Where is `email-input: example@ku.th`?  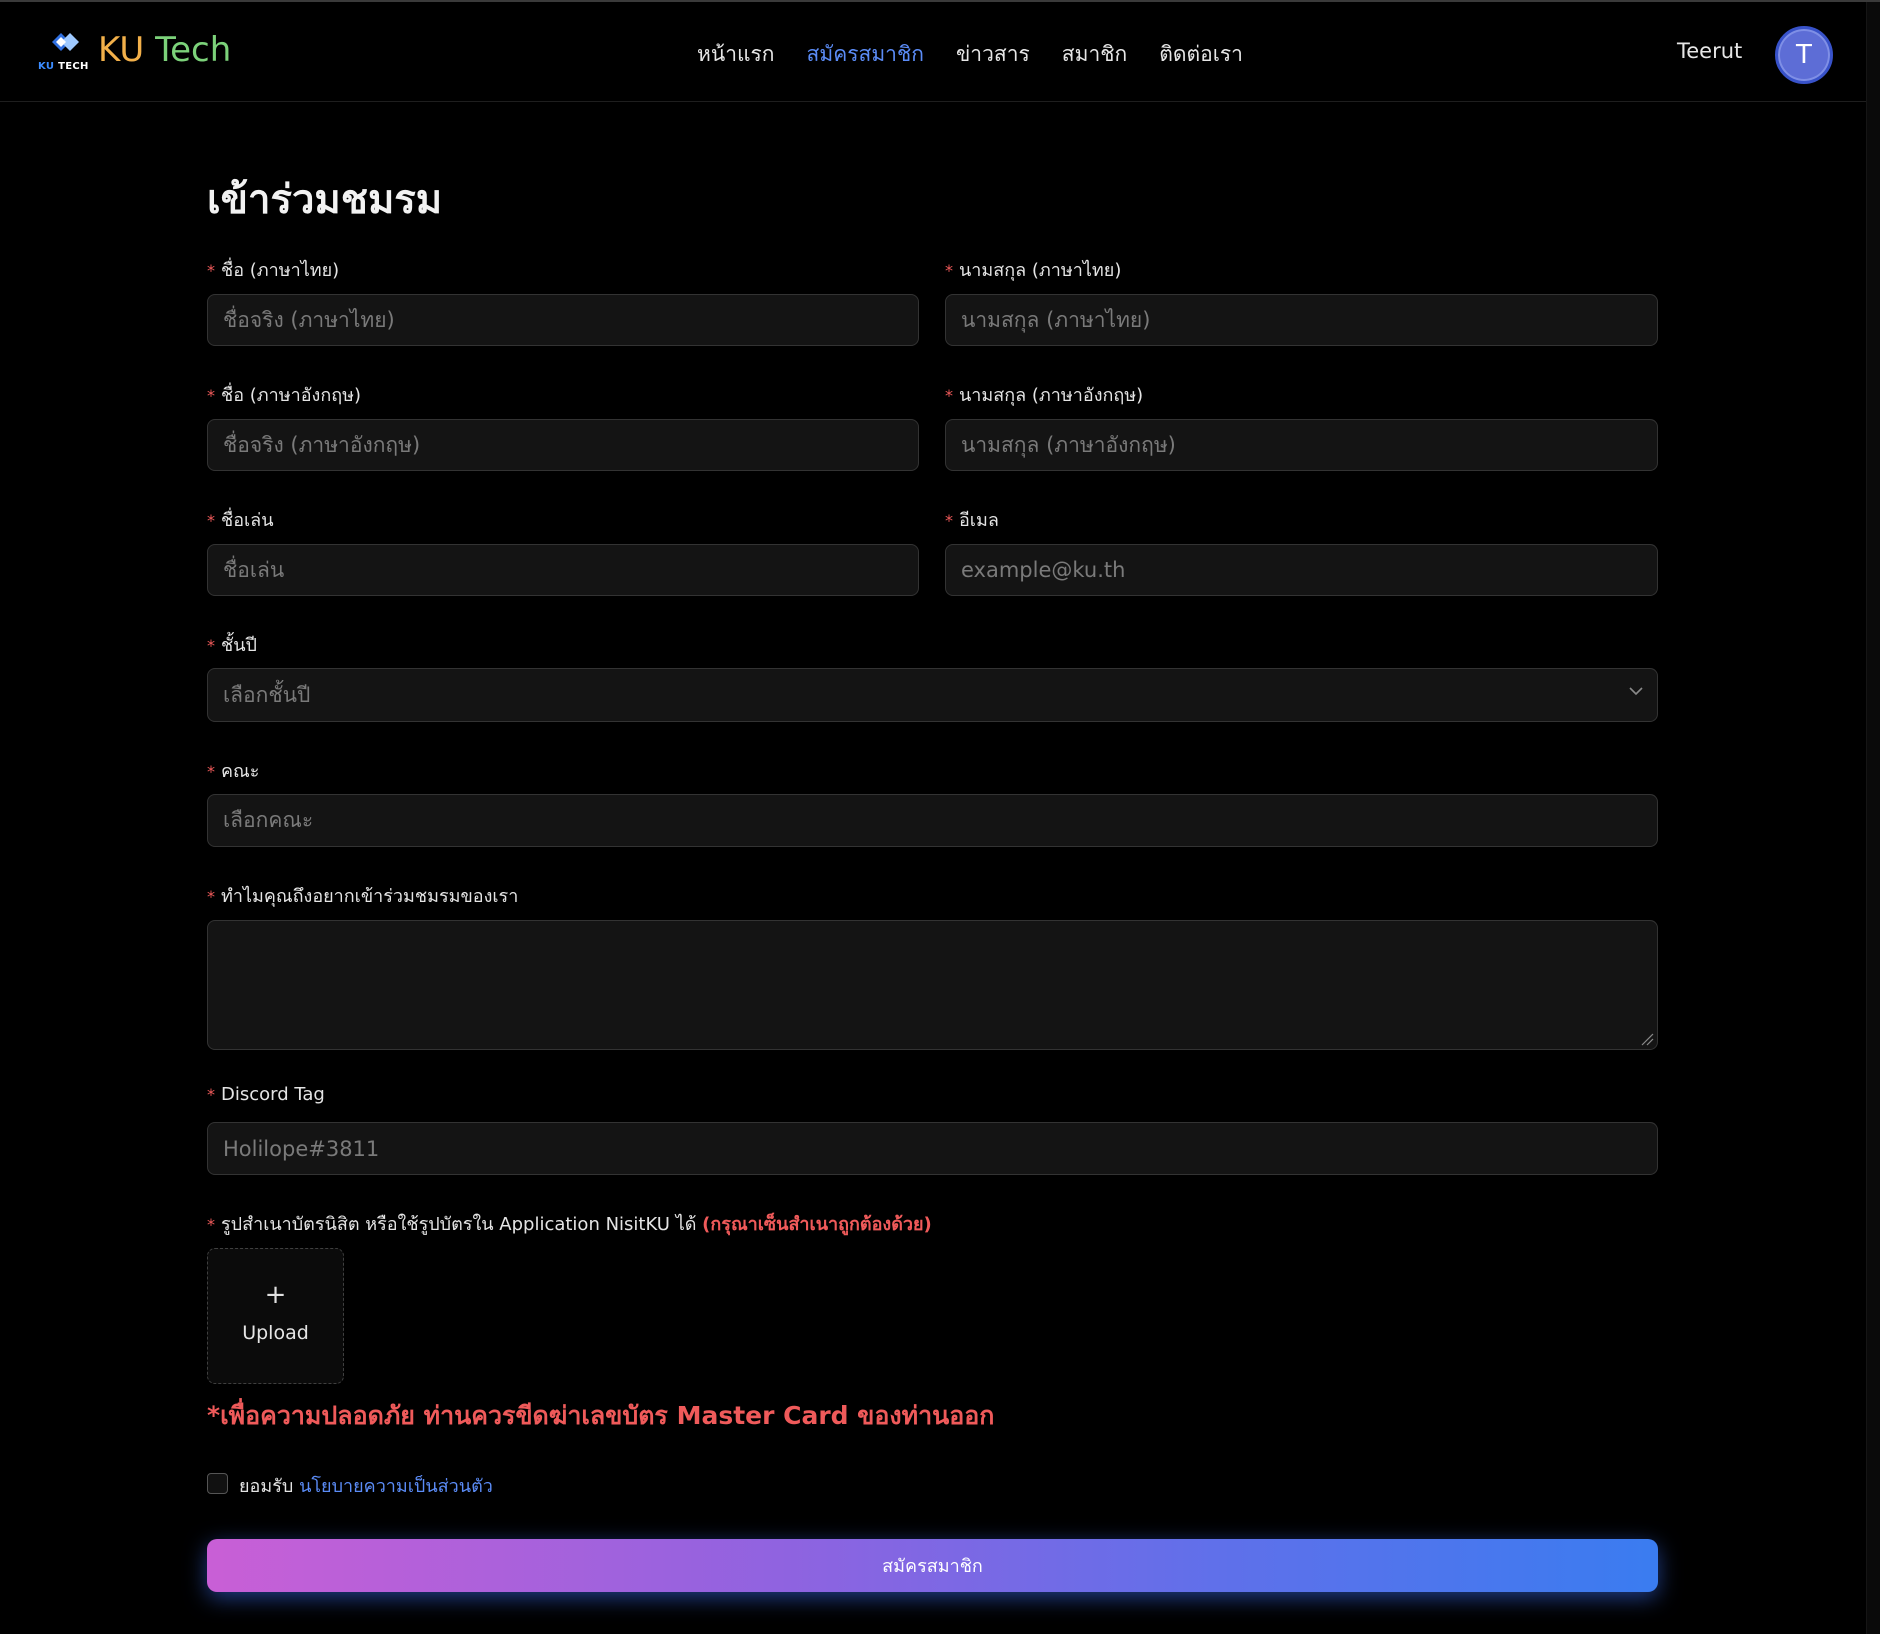 email-input: example@ku.th is located at coordinates (1301, 570).